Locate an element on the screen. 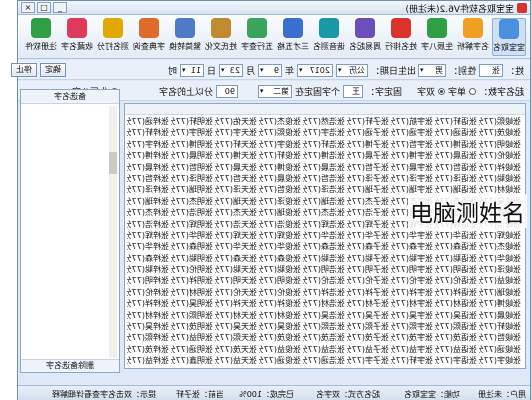  name-cell: 张梓浩(77分) is located at coordinates (148, 224).